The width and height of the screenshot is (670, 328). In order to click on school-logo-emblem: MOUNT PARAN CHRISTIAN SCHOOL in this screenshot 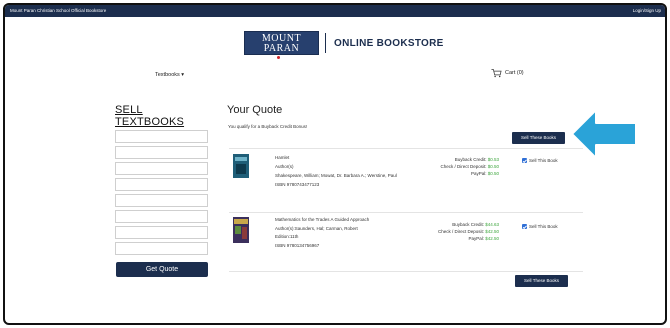, I will do `click(281, 46)`.